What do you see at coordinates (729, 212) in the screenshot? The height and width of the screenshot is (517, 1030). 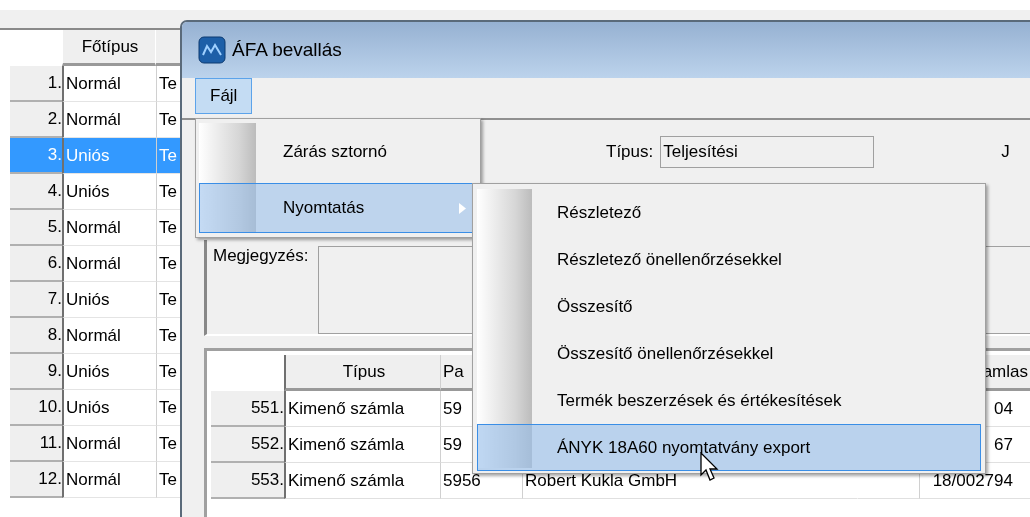 I see `menu-item: Részletező` at bounding box center [729, 212].